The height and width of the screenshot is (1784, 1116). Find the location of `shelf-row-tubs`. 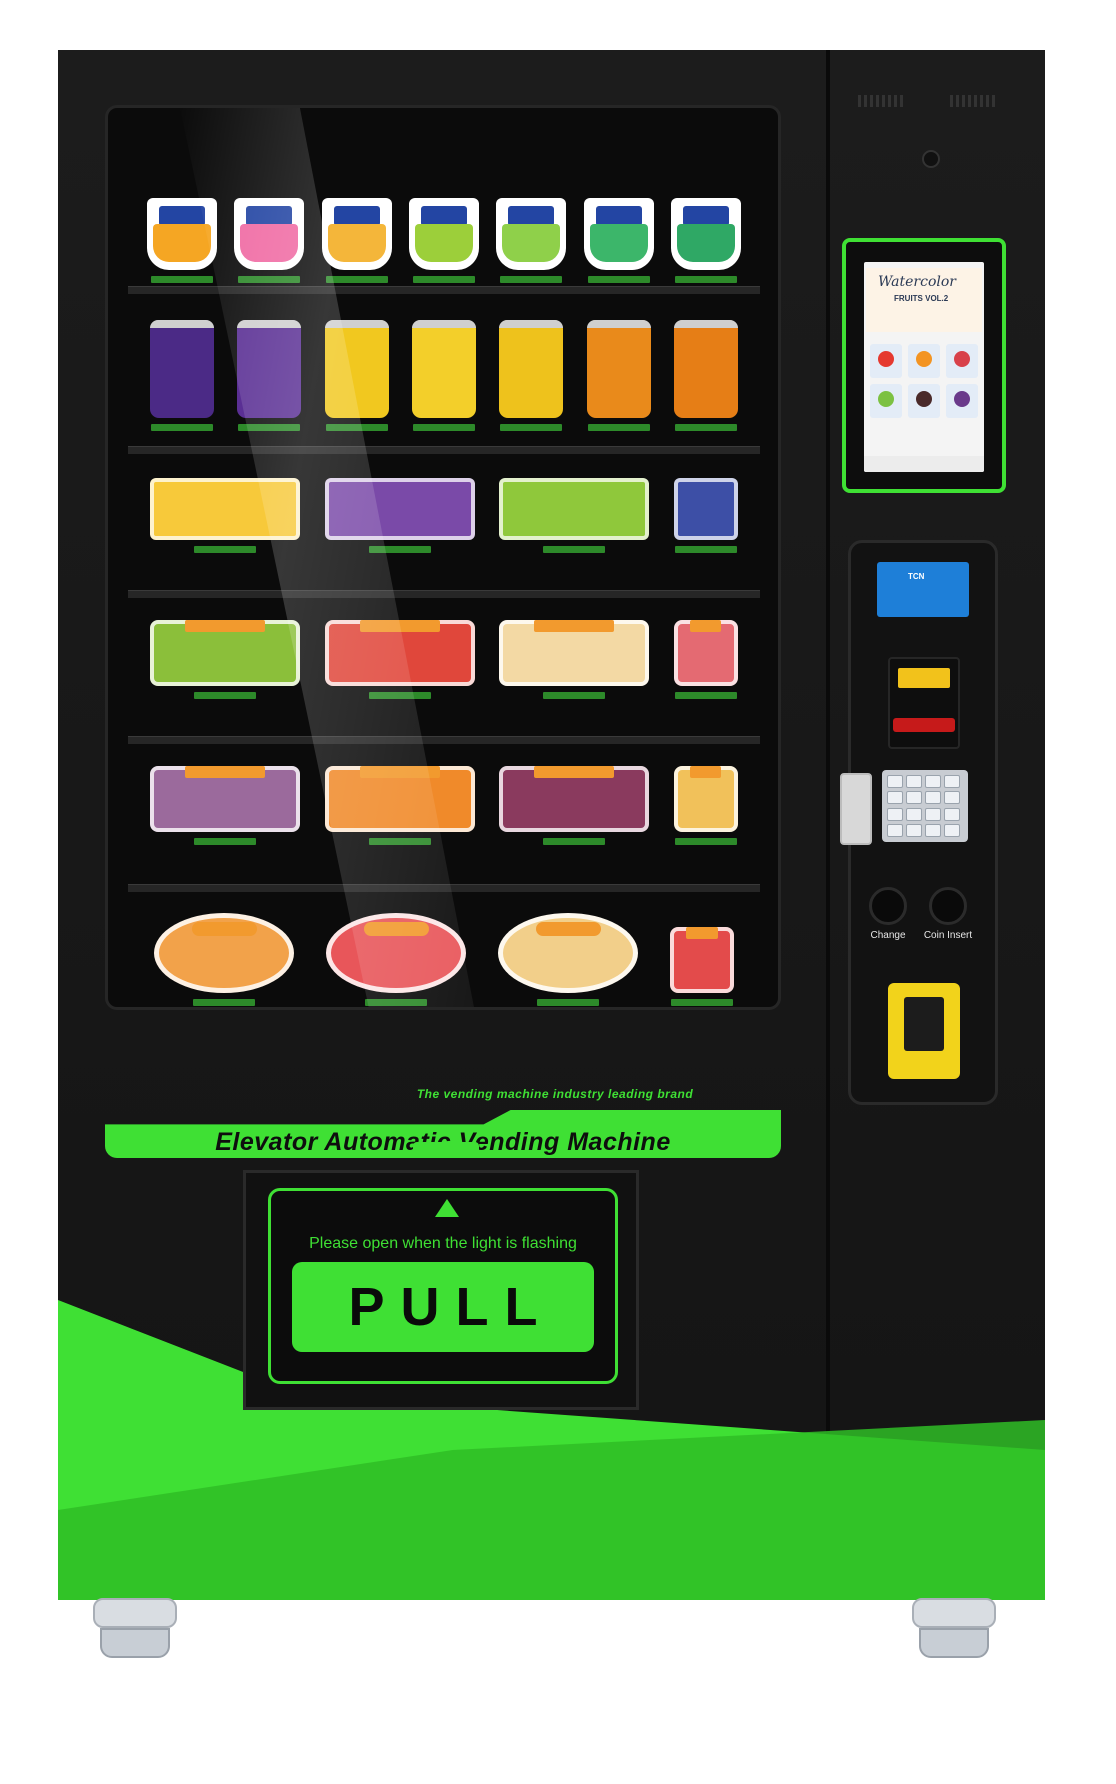

shelf-row-tubs is located at coordinates (444, 515).